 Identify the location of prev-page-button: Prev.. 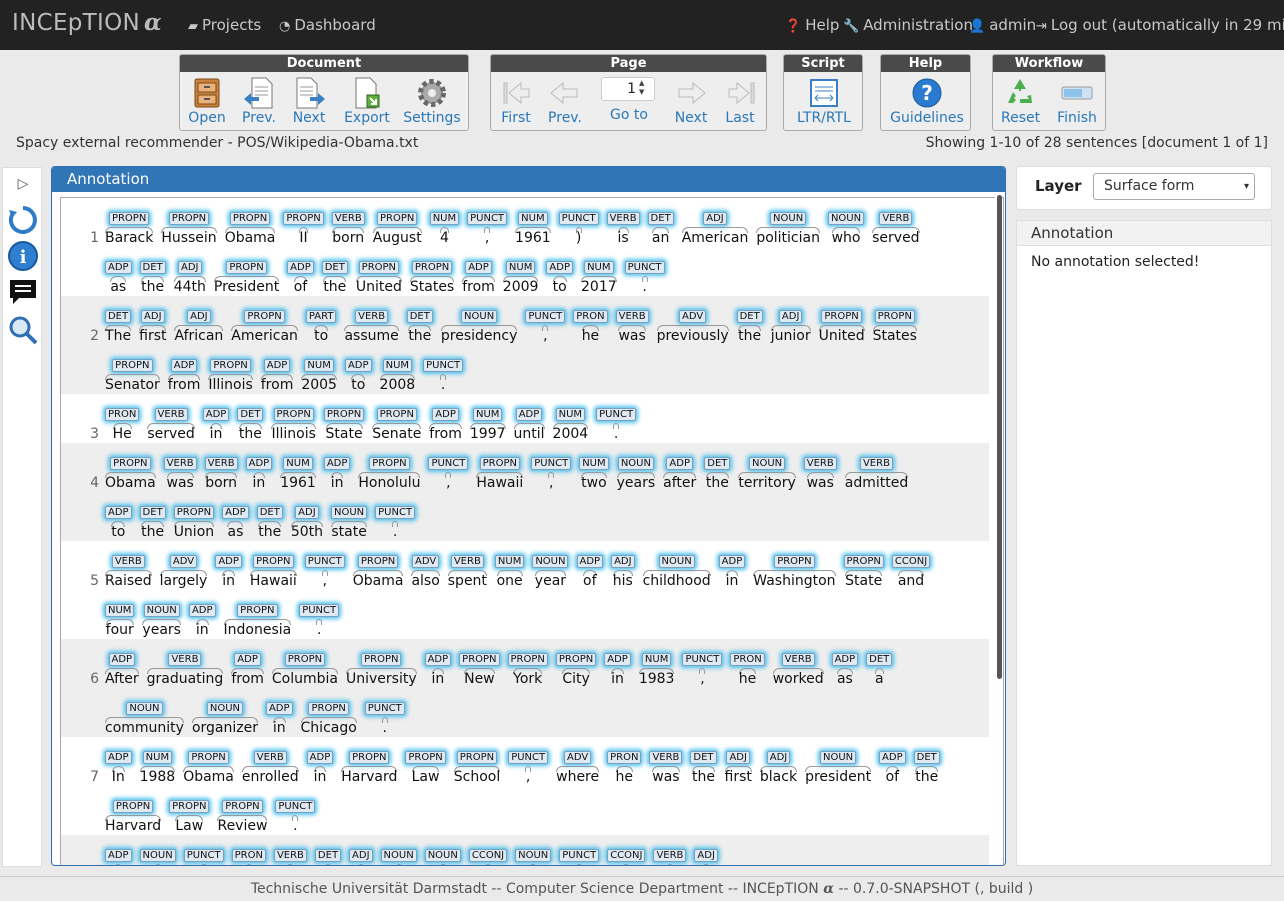
(565, 100).